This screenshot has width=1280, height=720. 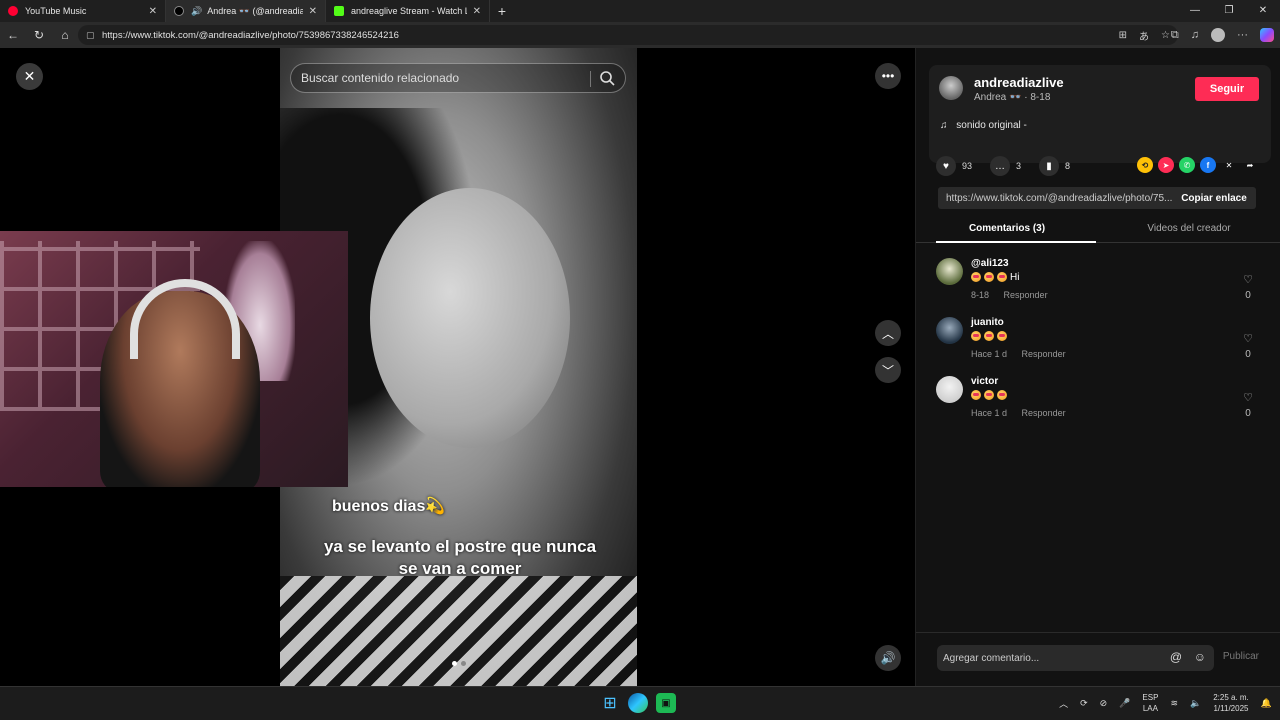 What do you see at coordinates (1176, 657) in the screenshot?
I see `mention-icon: @` at bounding box center [1176, 657].